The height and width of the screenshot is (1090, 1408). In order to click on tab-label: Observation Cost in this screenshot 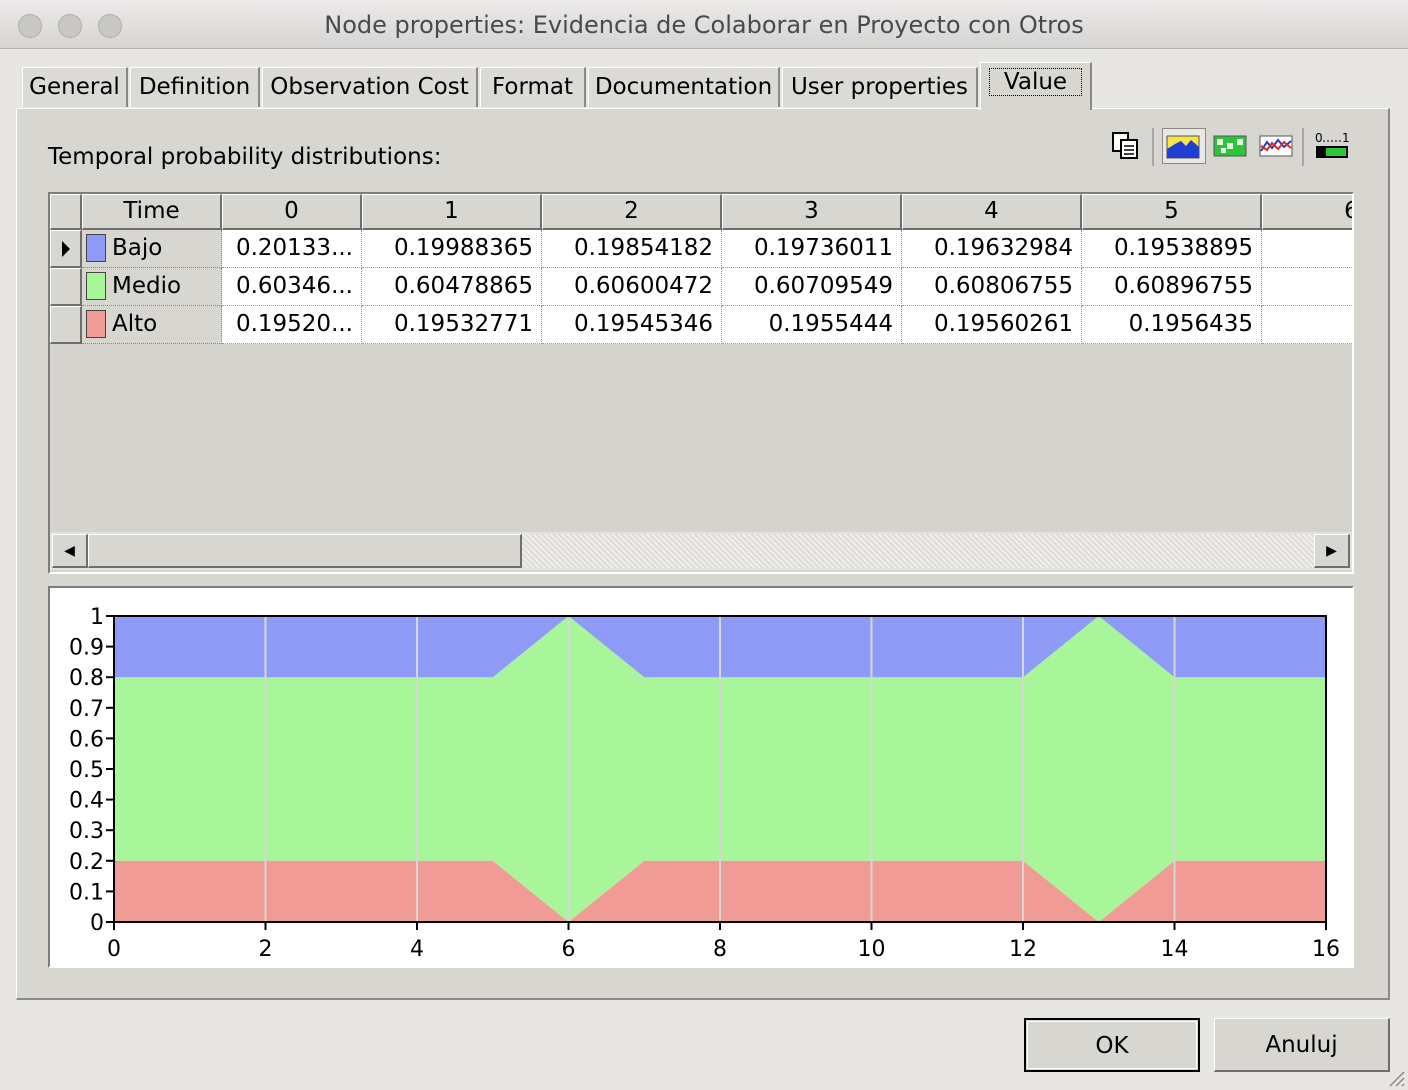, I will do `click(369, 87)`.